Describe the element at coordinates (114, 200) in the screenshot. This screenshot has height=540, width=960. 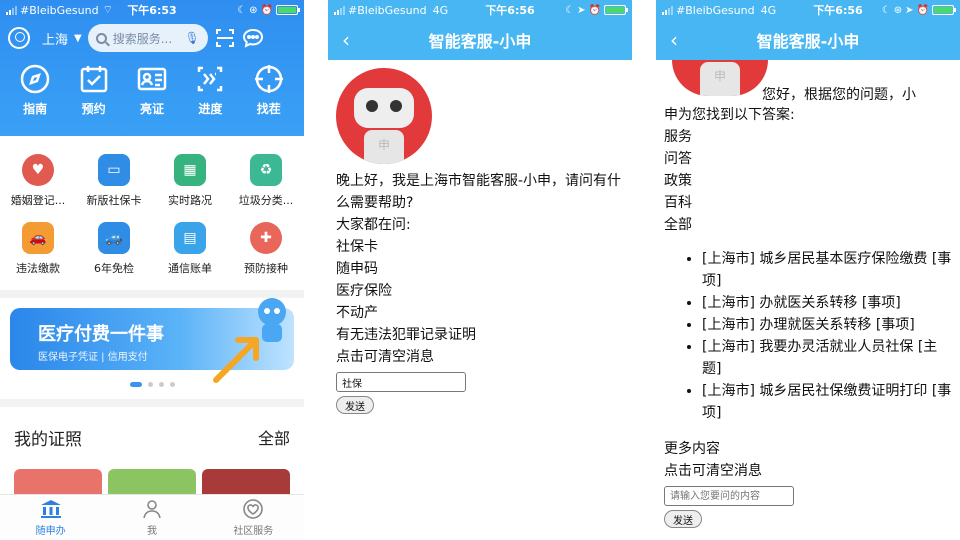
I see `service-label: 新版社保卡` at that location.